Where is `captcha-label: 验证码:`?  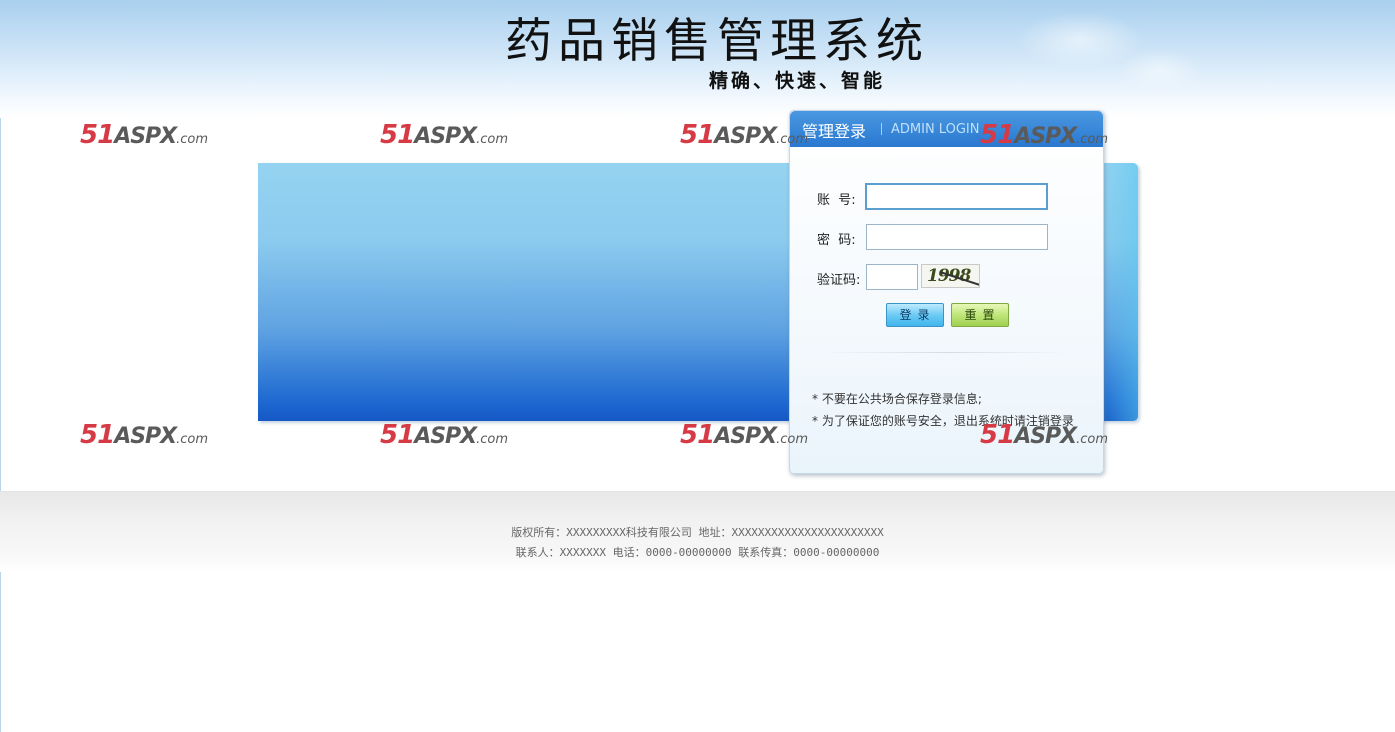 captcha-label: 验证码: is located at coordinates (839, 280).